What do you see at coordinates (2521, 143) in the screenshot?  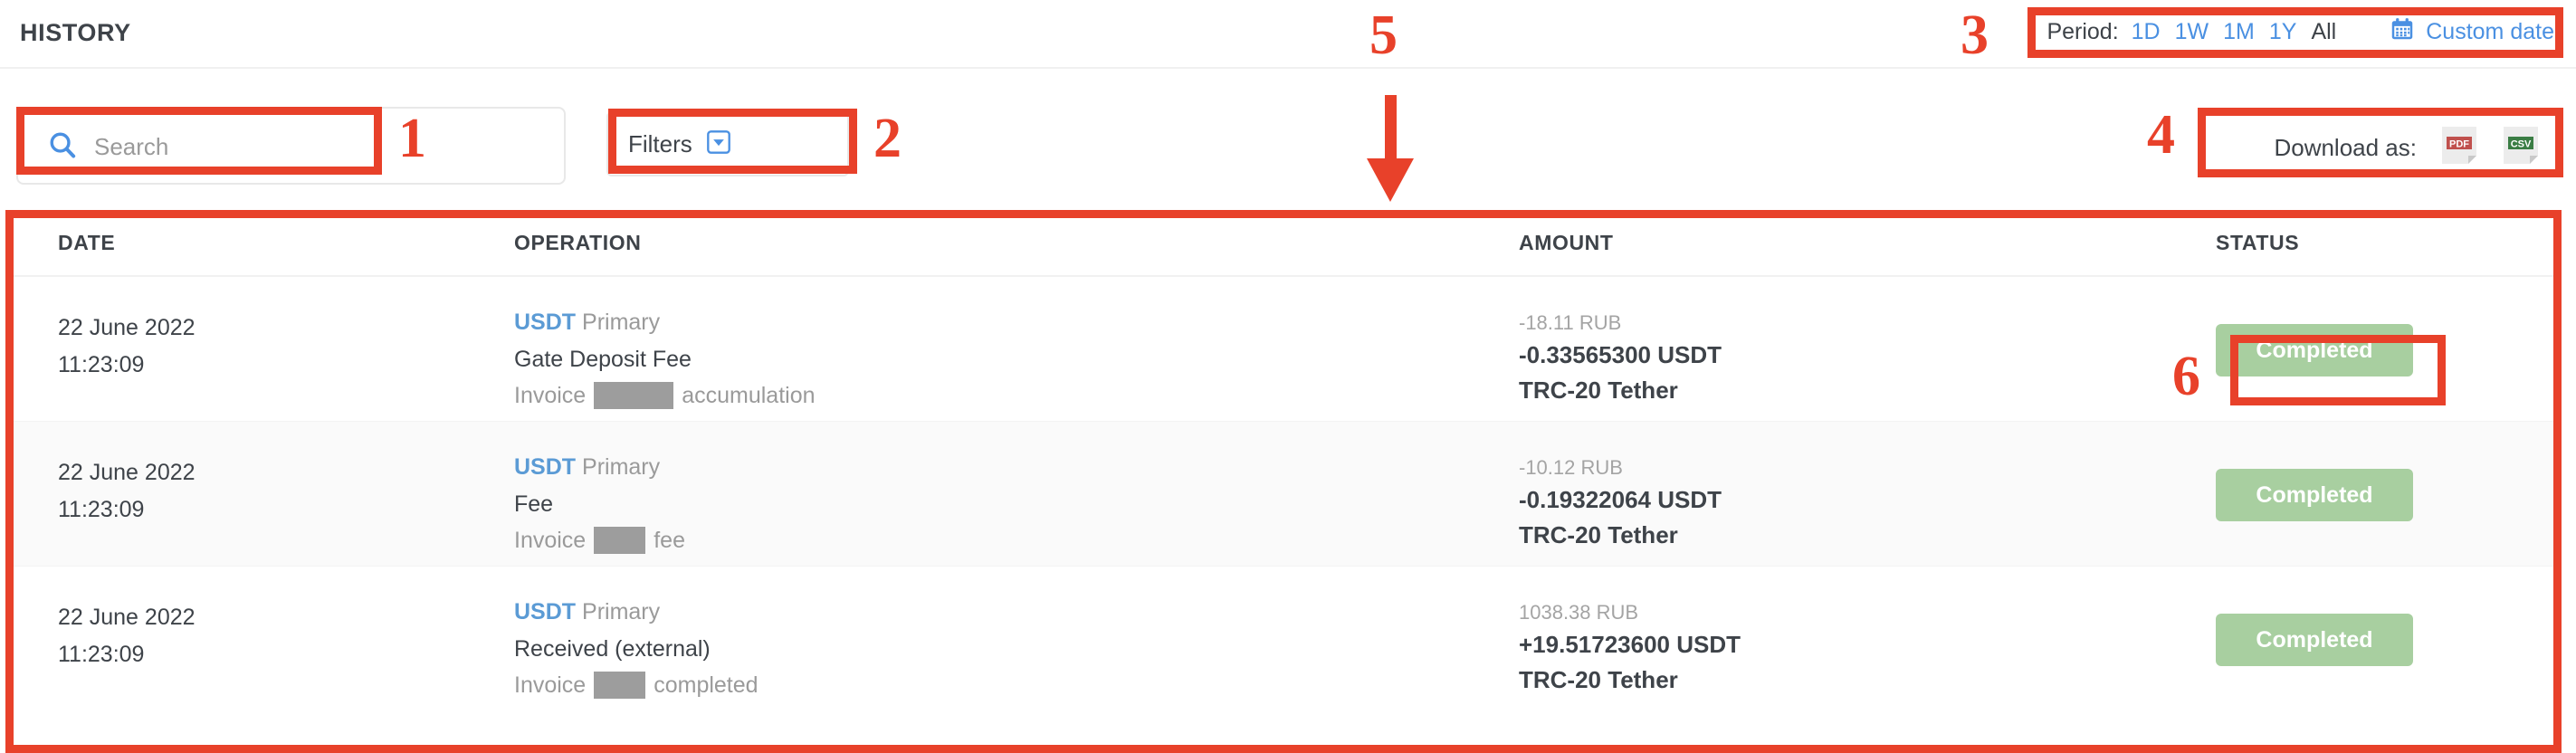 I see `svg-text: CSV` at bounding box center [2521, 143].